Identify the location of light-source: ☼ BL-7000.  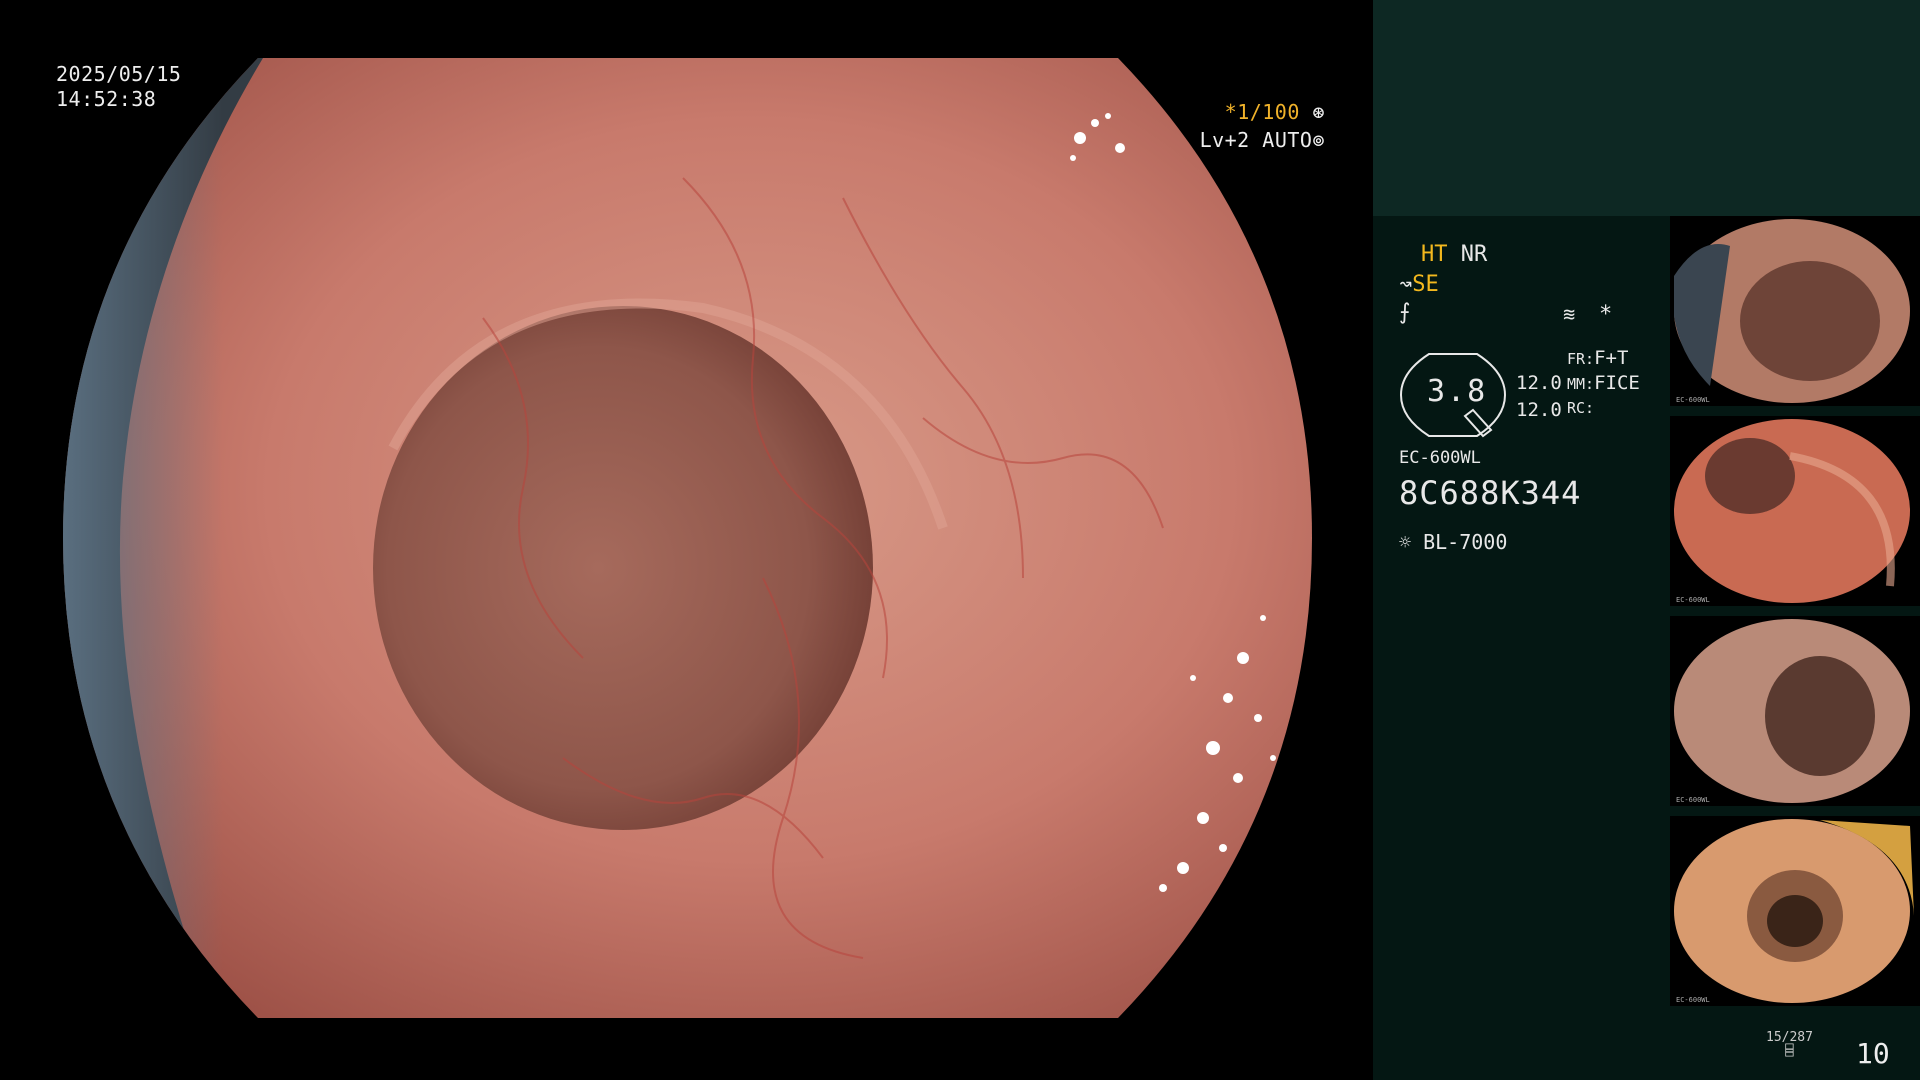
(1453, 542).